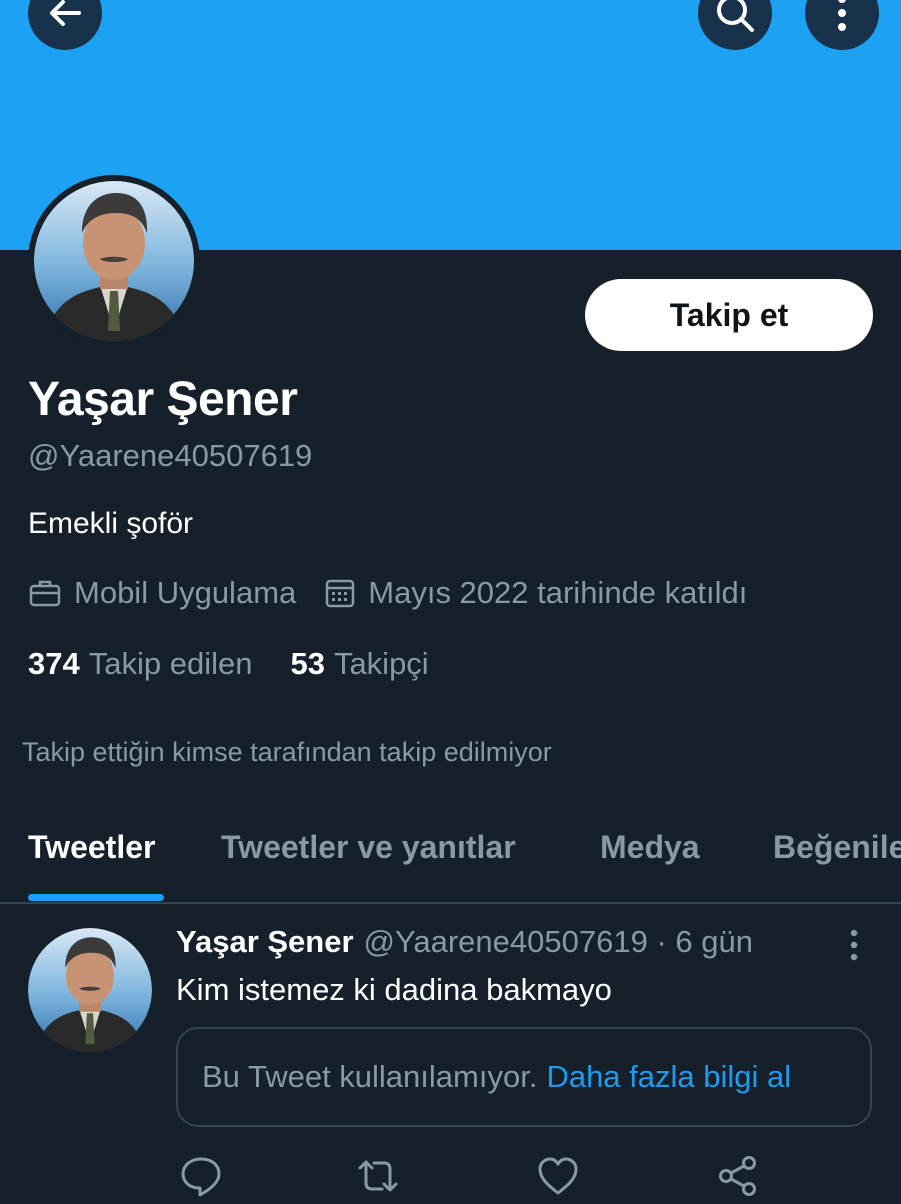  Describe the element at coordinates (163, 399) in the screenshot. I see `profile-name: Yaşar Şener` at that location.